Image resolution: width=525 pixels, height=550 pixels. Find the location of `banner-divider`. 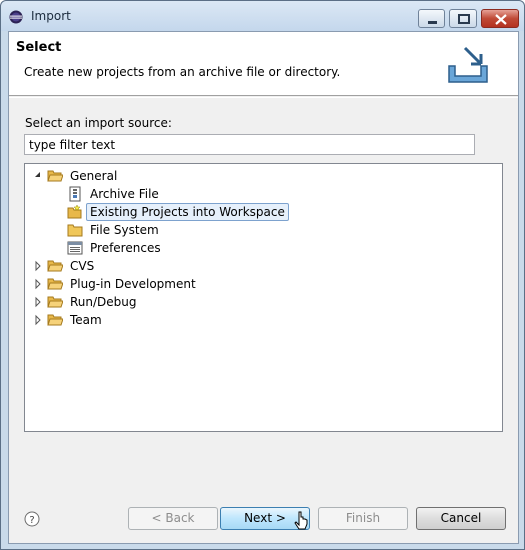

banner-divider is located at coordinates (263, 97).